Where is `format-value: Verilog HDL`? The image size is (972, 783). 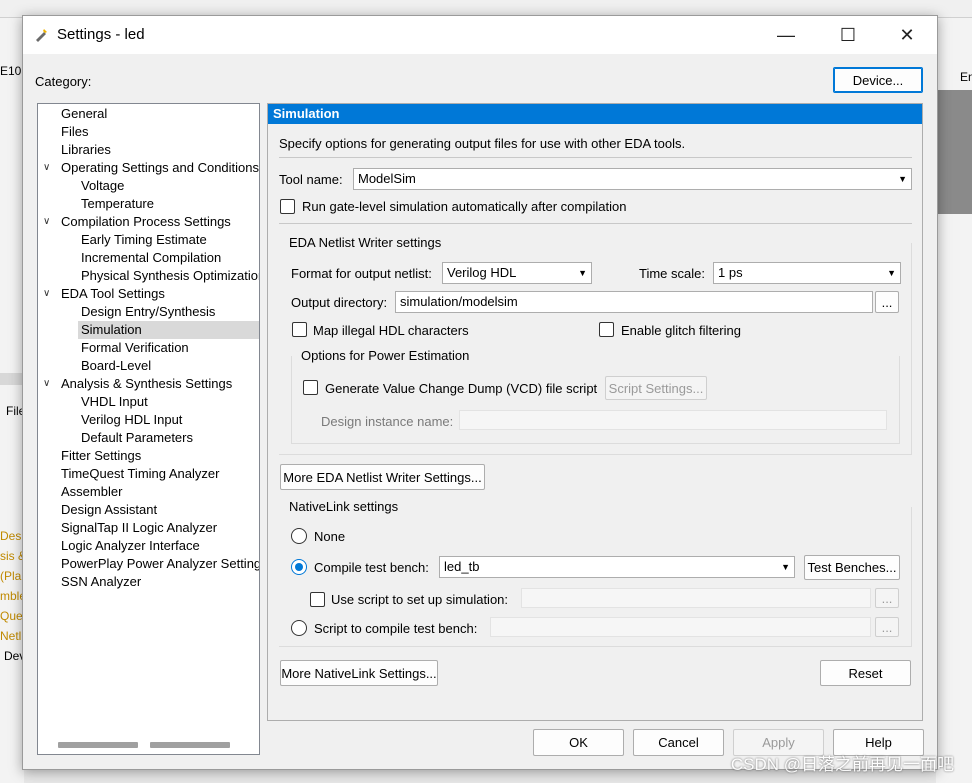
format-value: Verilog HDL is located at coordinates (482, 272).